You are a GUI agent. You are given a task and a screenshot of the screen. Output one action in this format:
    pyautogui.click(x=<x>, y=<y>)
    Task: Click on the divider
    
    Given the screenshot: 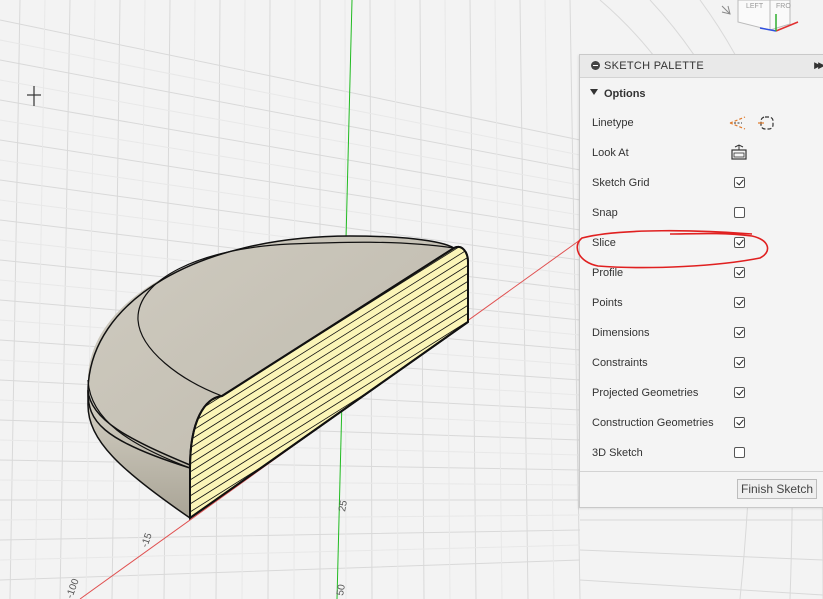 What is the action you would take?
    pyautogui.click(x=701, y=471)
    